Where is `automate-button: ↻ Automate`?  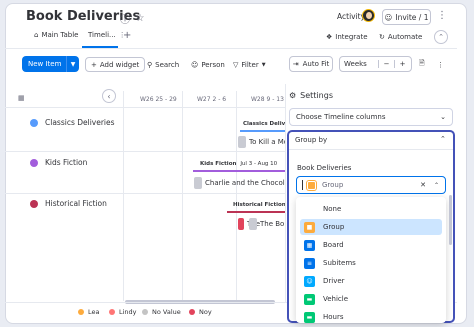 automate-button: ↻ Automate is located at coordinates (400, 37).